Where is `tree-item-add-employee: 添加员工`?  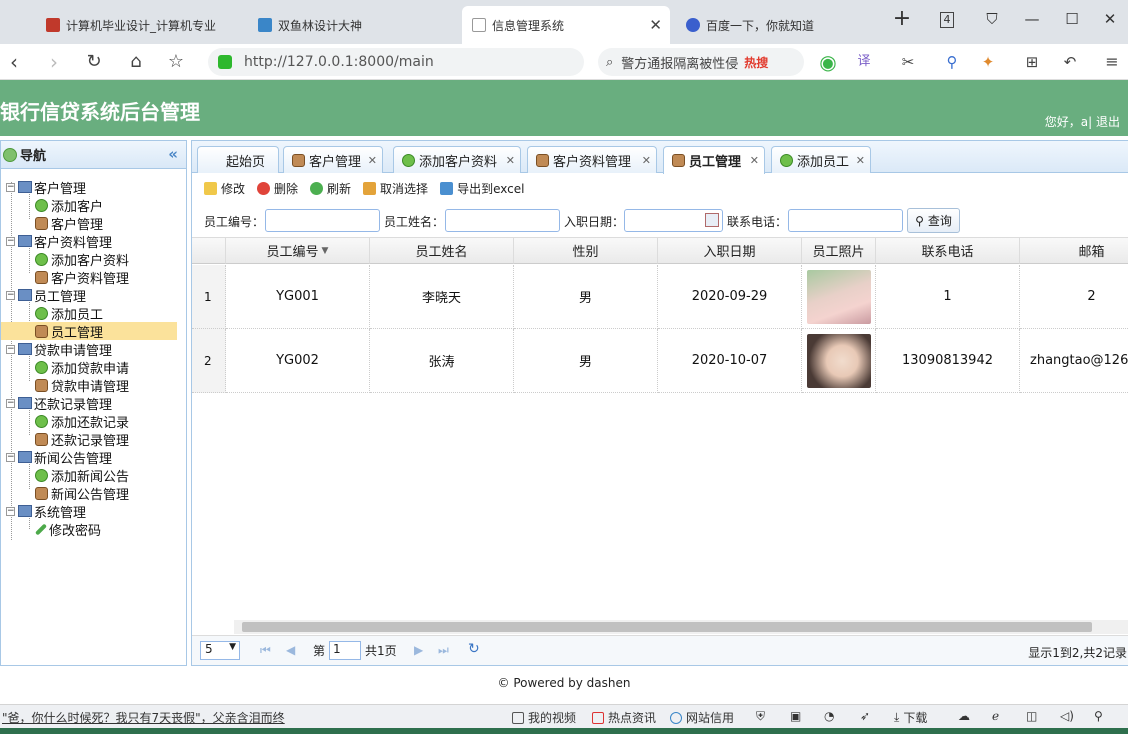
tree-item-add-employee: 添加员工 is located at coordinates (69, 313).